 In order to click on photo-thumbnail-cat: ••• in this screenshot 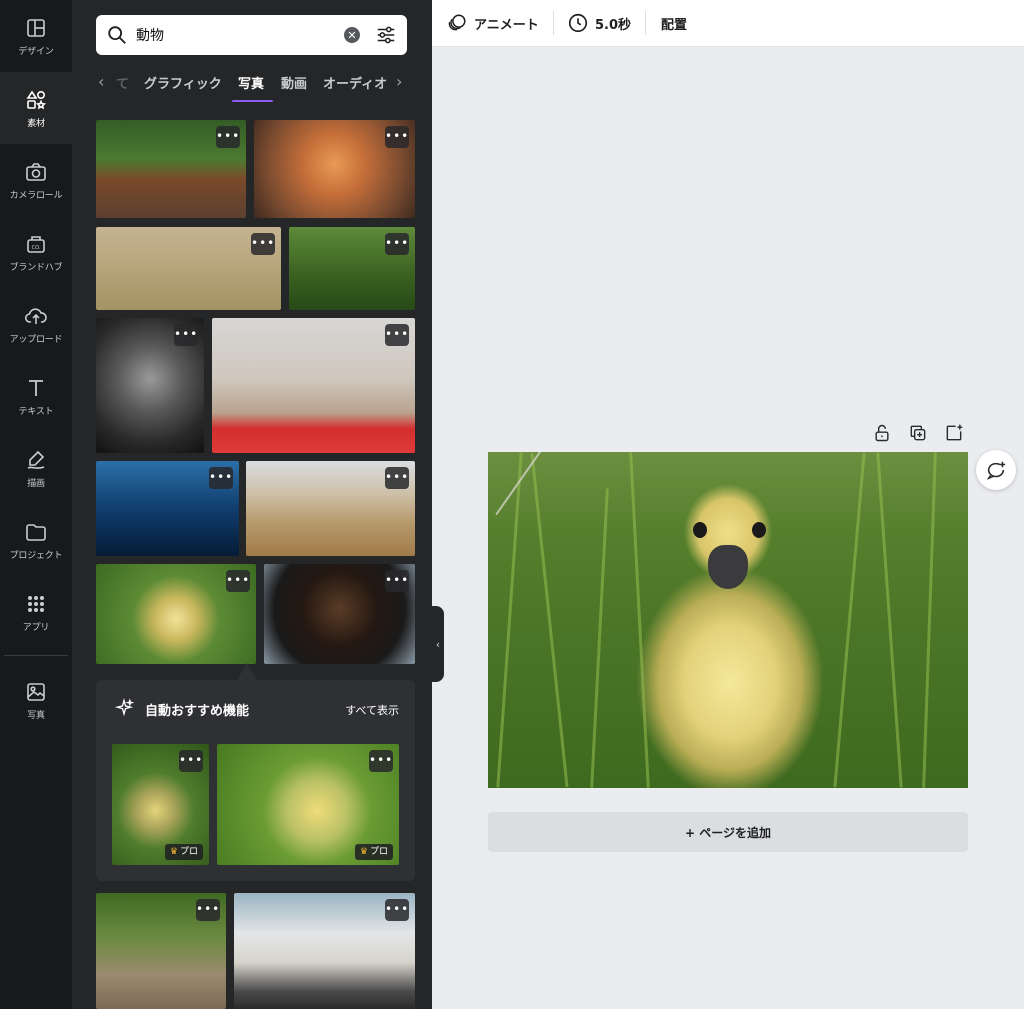, I will do `click(313, 385)`.